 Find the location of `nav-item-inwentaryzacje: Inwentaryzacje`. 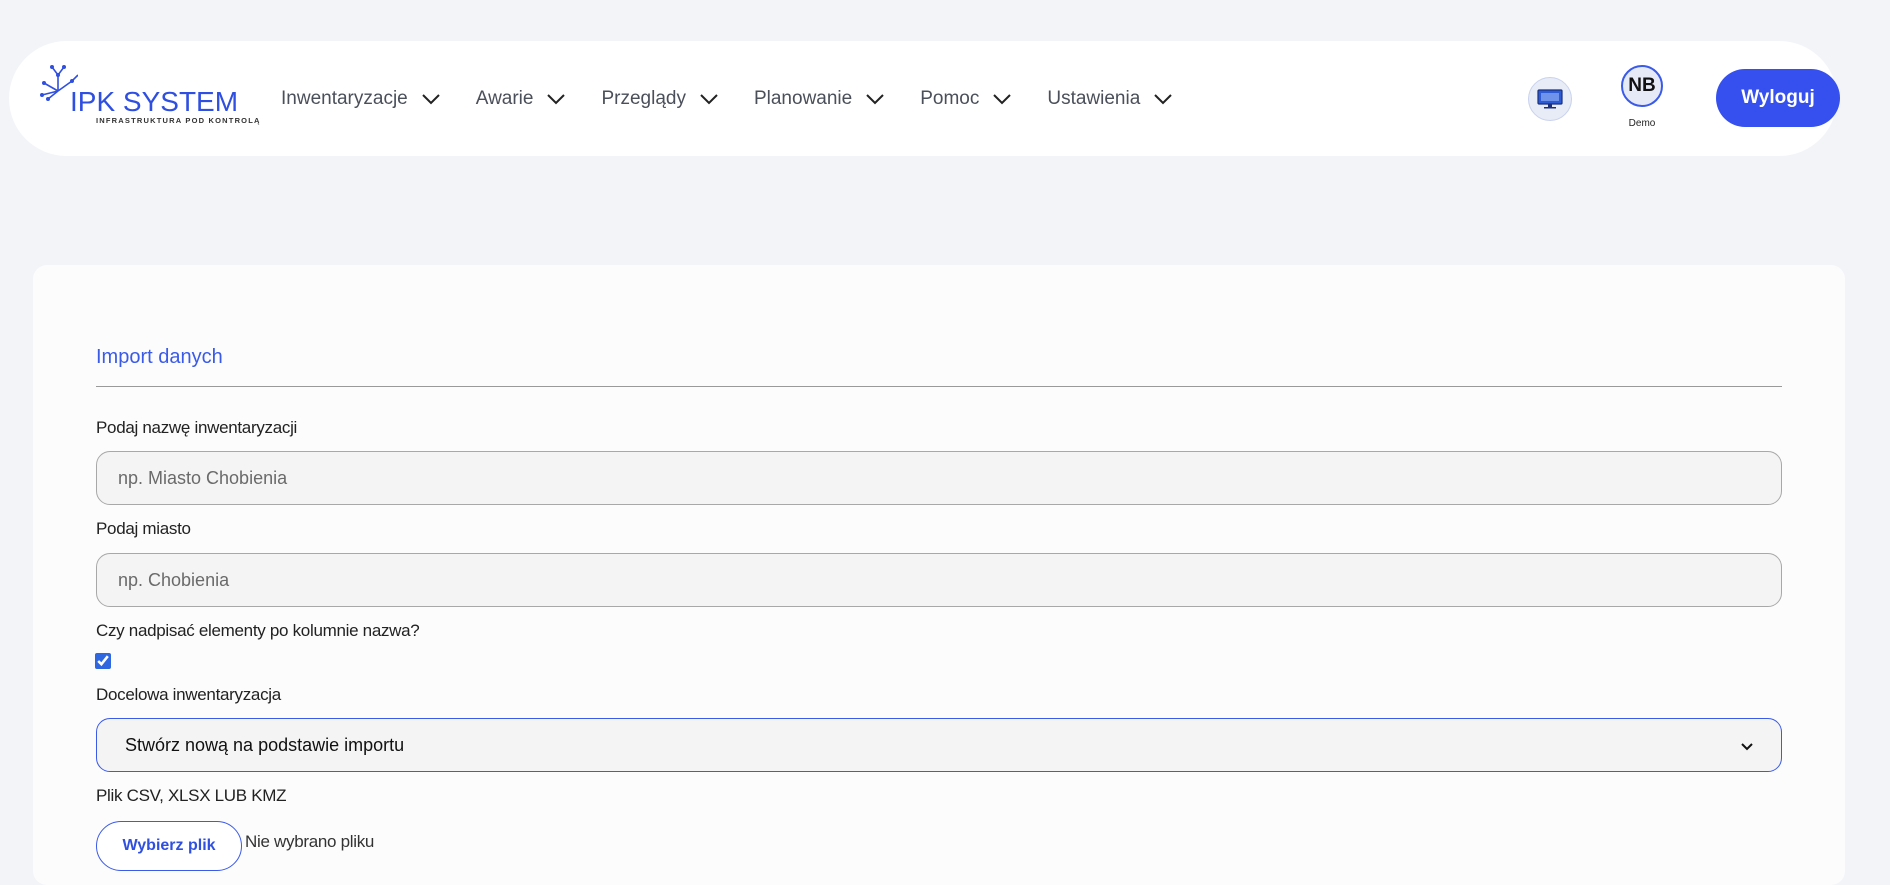

nav-item-inwentaryzacje: Inwentaryzacje is located at coordinates (360, 99).